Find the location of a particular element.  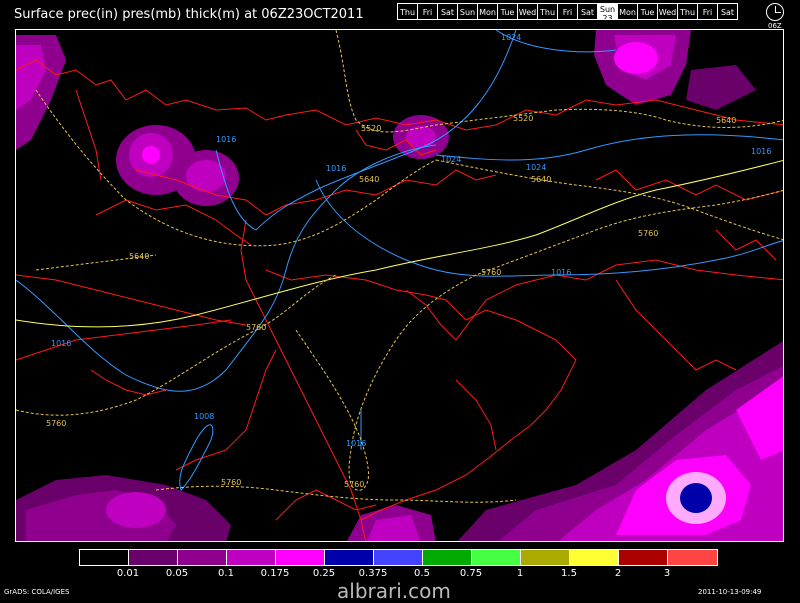

legend-label: 2 is located at coordinates (618, 573).